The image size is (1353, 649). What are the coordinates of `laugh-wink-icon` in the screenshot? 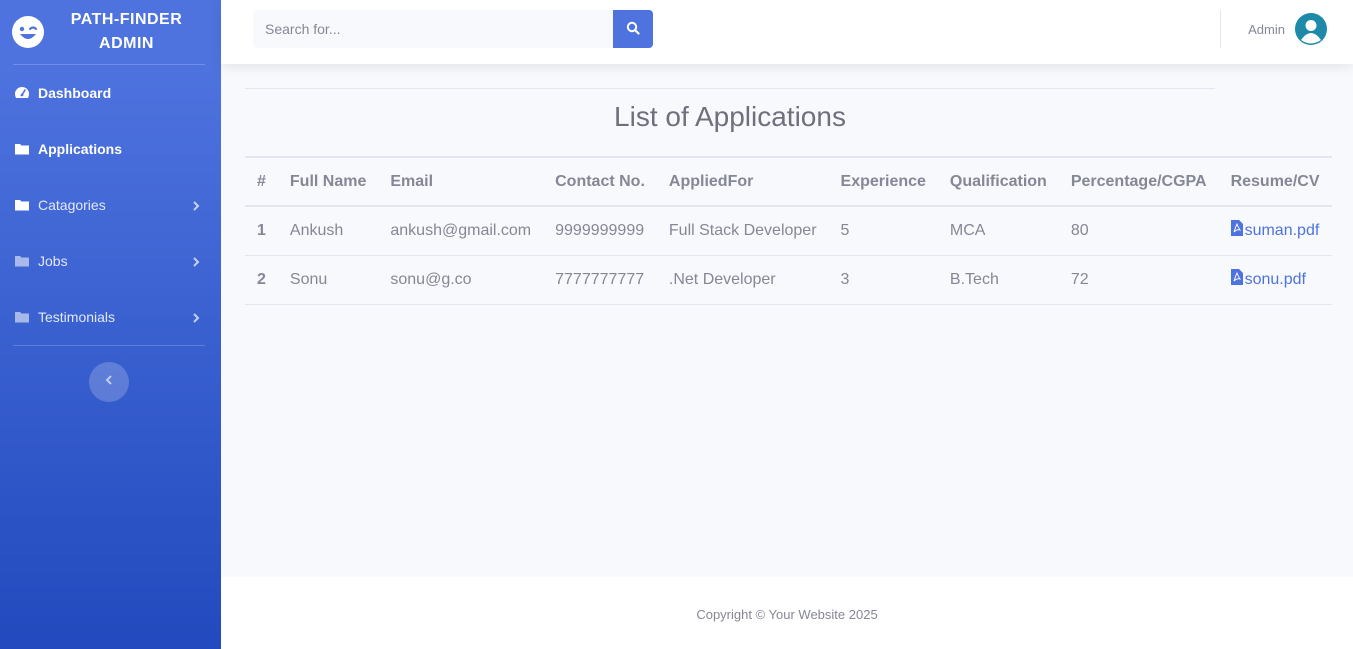 It's located at (28, 32).